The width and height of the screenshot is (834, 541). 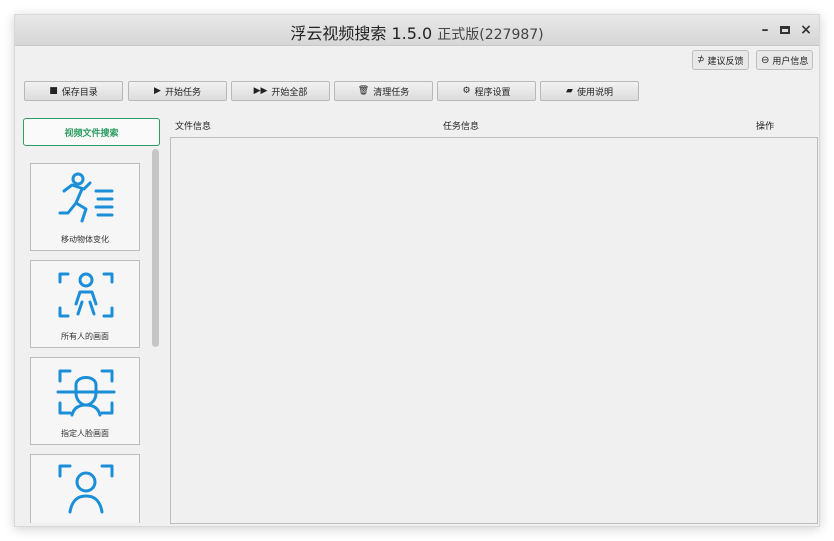 I want to click on maximize-icon, so click(x=785, y=30).